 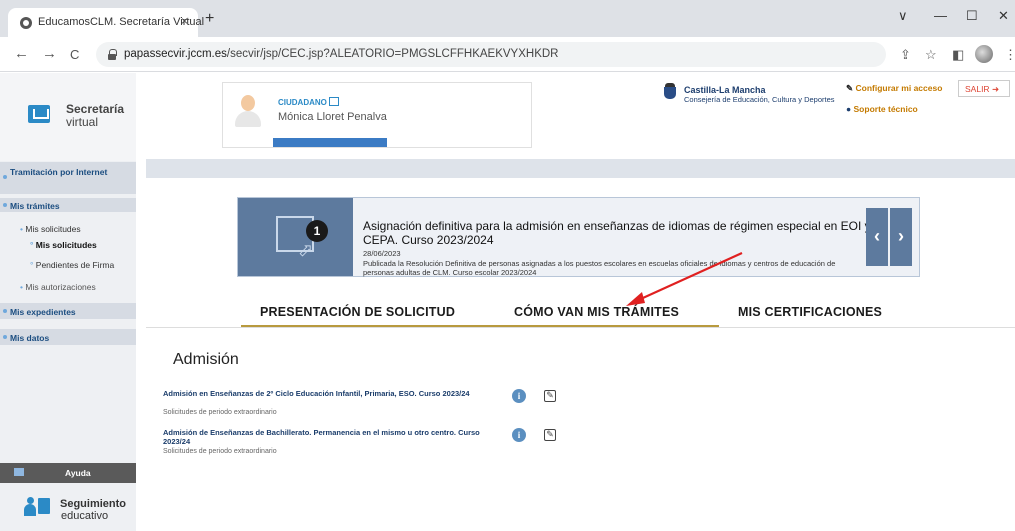 I want to click on logout-button: SALIR ➜, so click(x=984, y=88).